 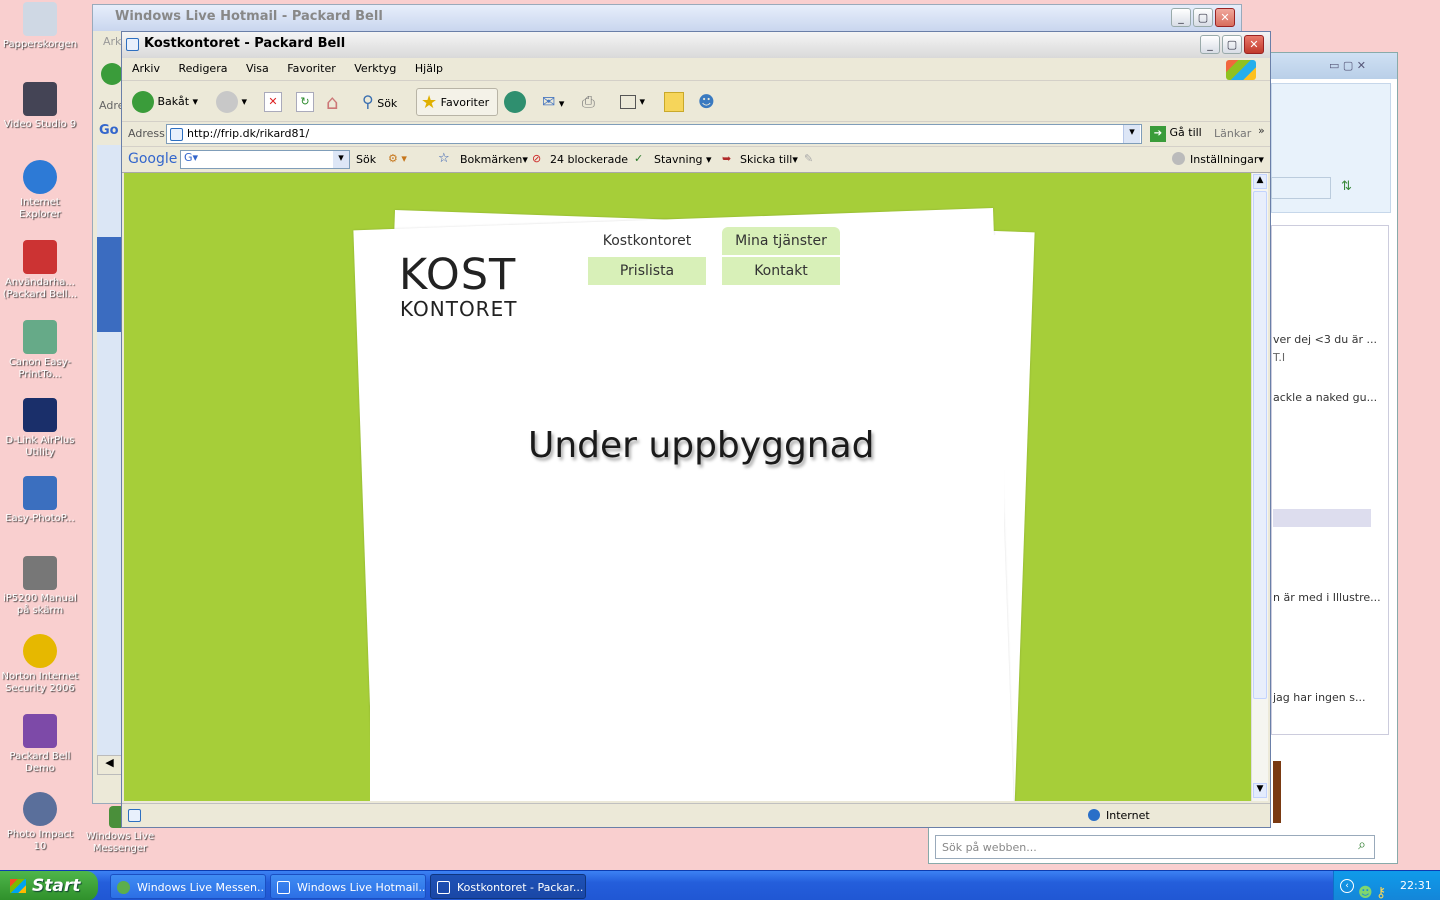 I want to click on stop-button: ✕, so click(x=273, y=102).